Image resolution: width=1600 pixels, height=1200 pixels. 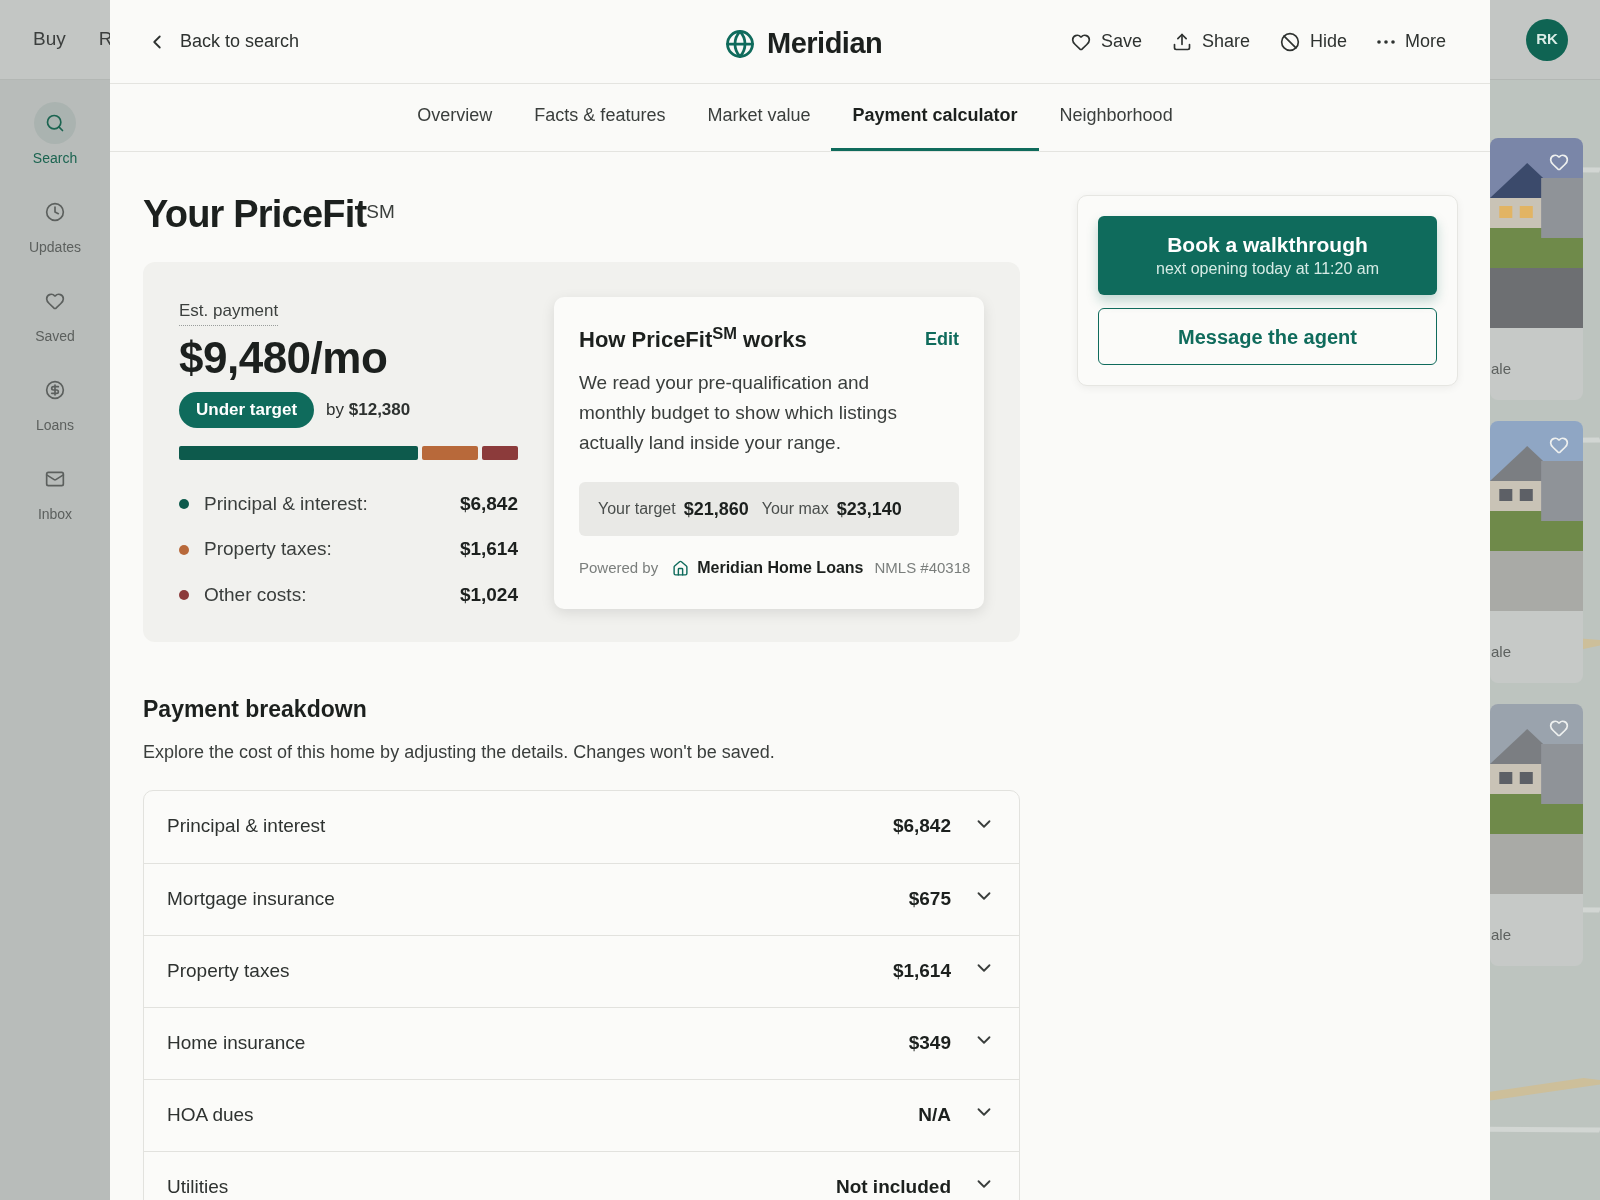 What do you see at coordinates (825, 43) in the screenshot?
I see `brand-name: Meridian` at bounding box center [825, 43].